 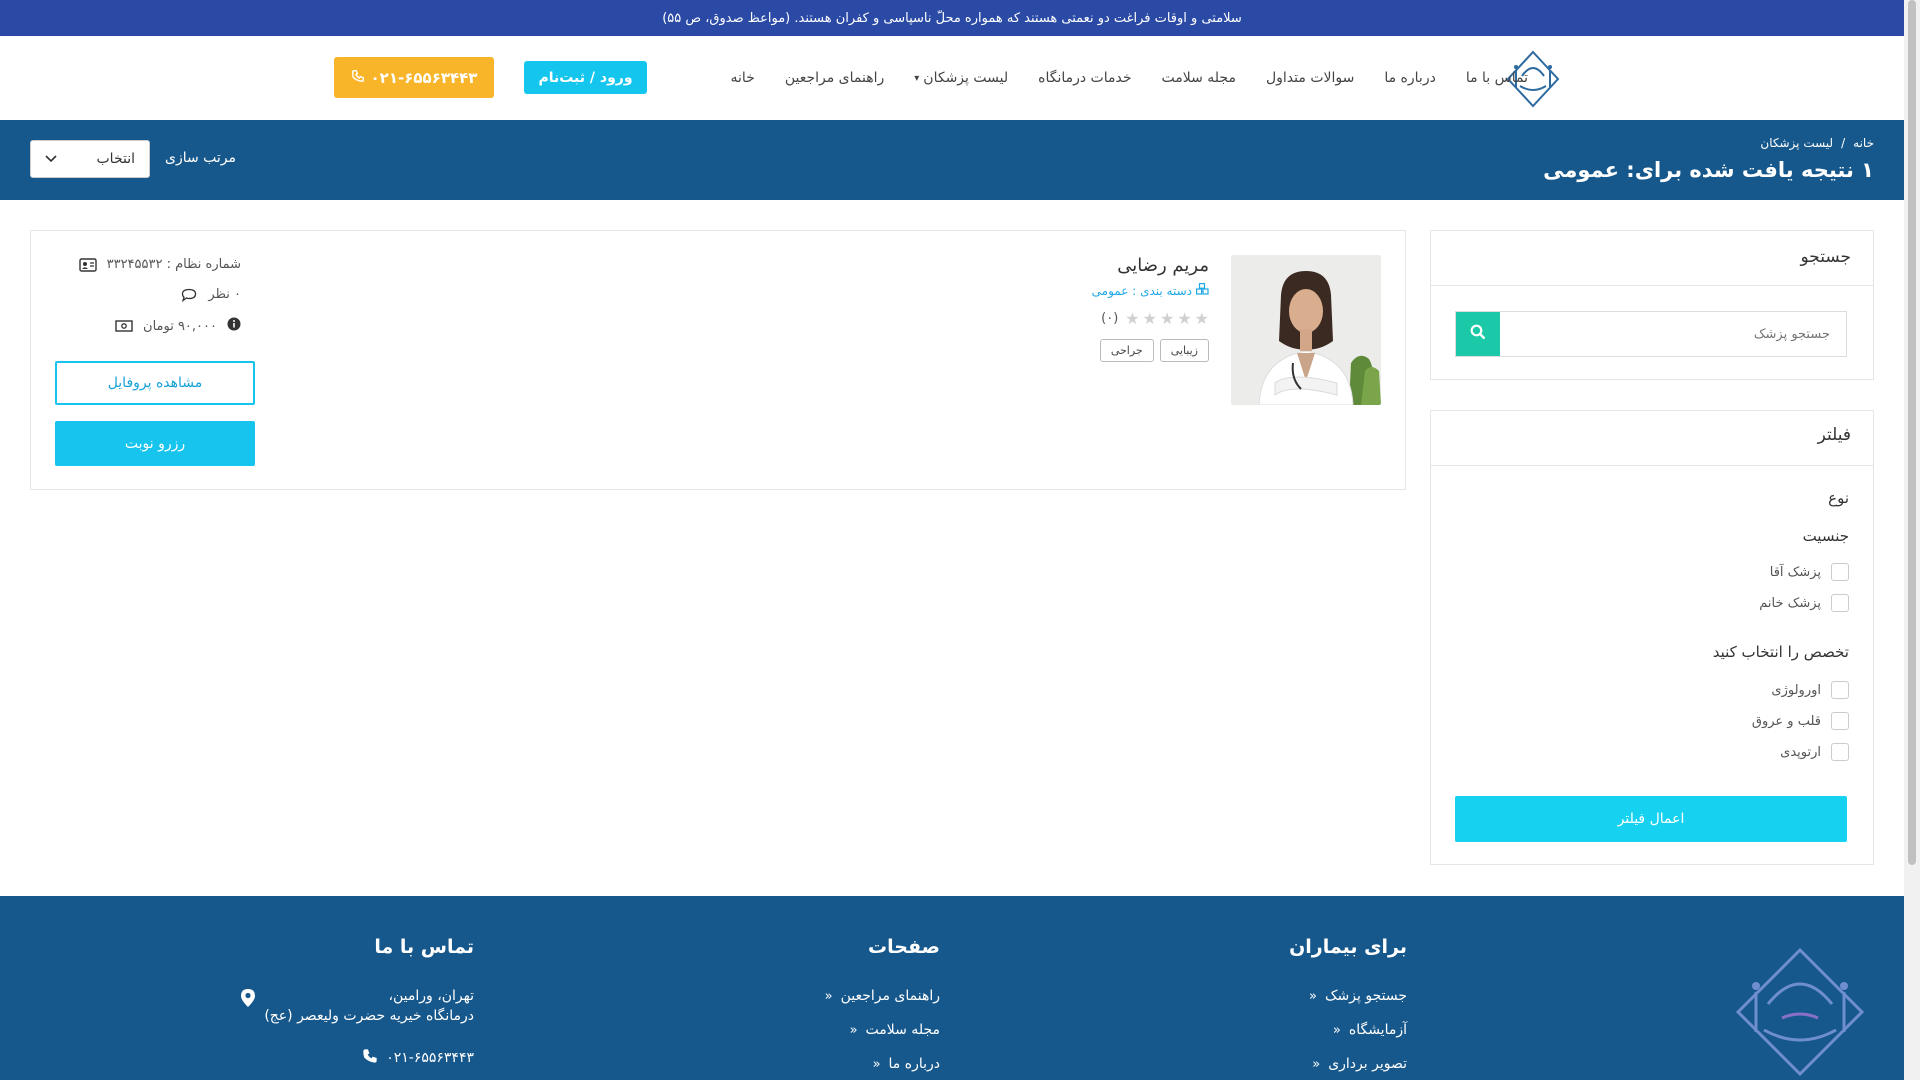 What do you see at coordinates (906, 1064) in the screenshot?
I see `footer-link-about: « درباره ما` at bounding box center [906, 1064].